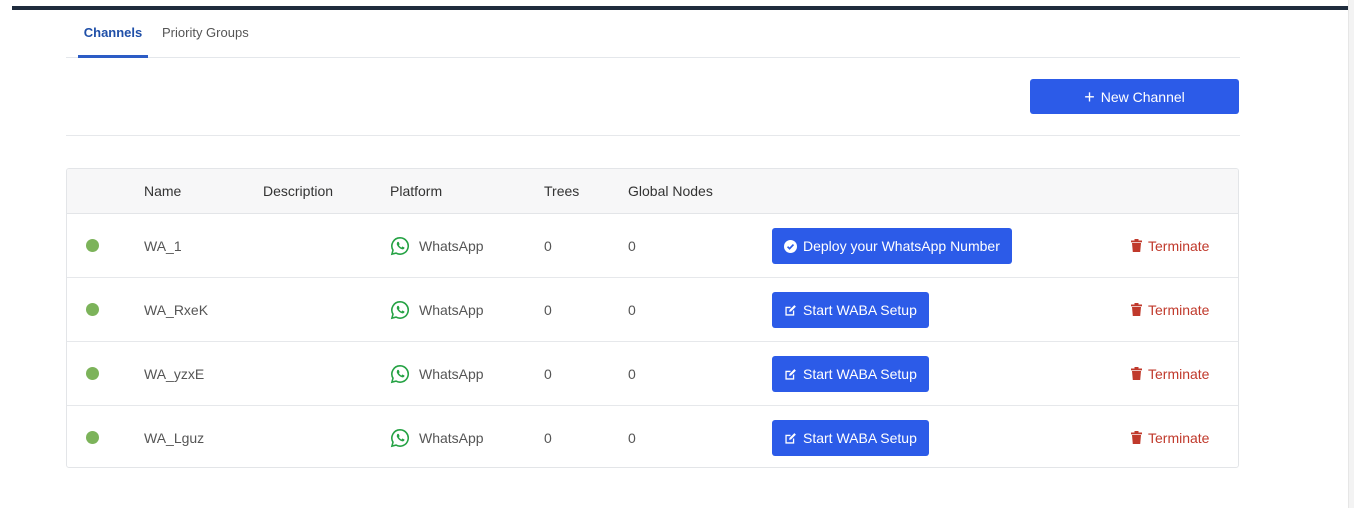  What do you see at coordinates (298, 191) in the screenshot?
I see `column-header-description: Description` at bounding box center [298, 191].